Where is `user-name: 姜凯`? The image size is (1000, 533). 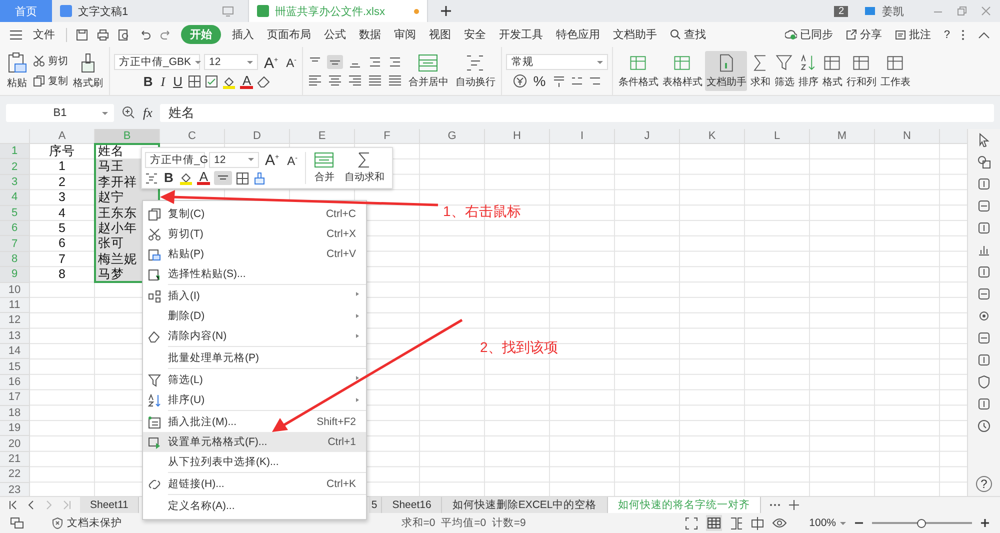
user-name: 姜凯 is located at coordinates (893, 11).